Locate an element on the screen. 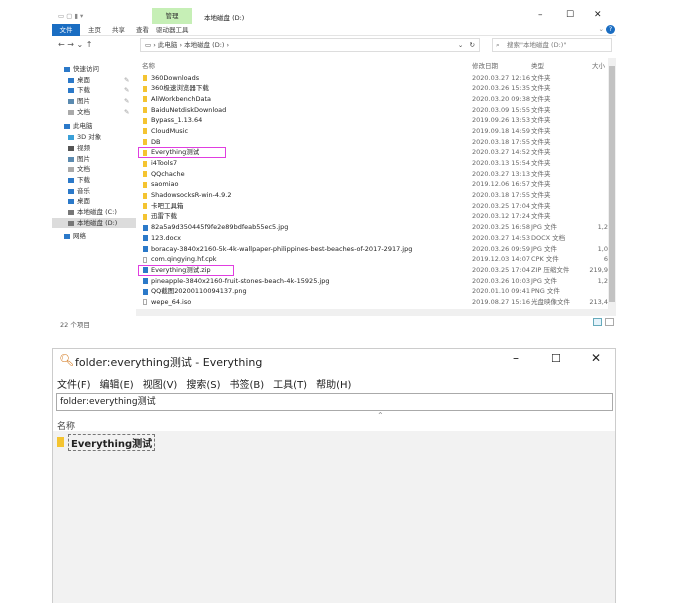 This screenshot has height=603, width=674. tab-manage: 管理 is located at coordinates (172, 16).